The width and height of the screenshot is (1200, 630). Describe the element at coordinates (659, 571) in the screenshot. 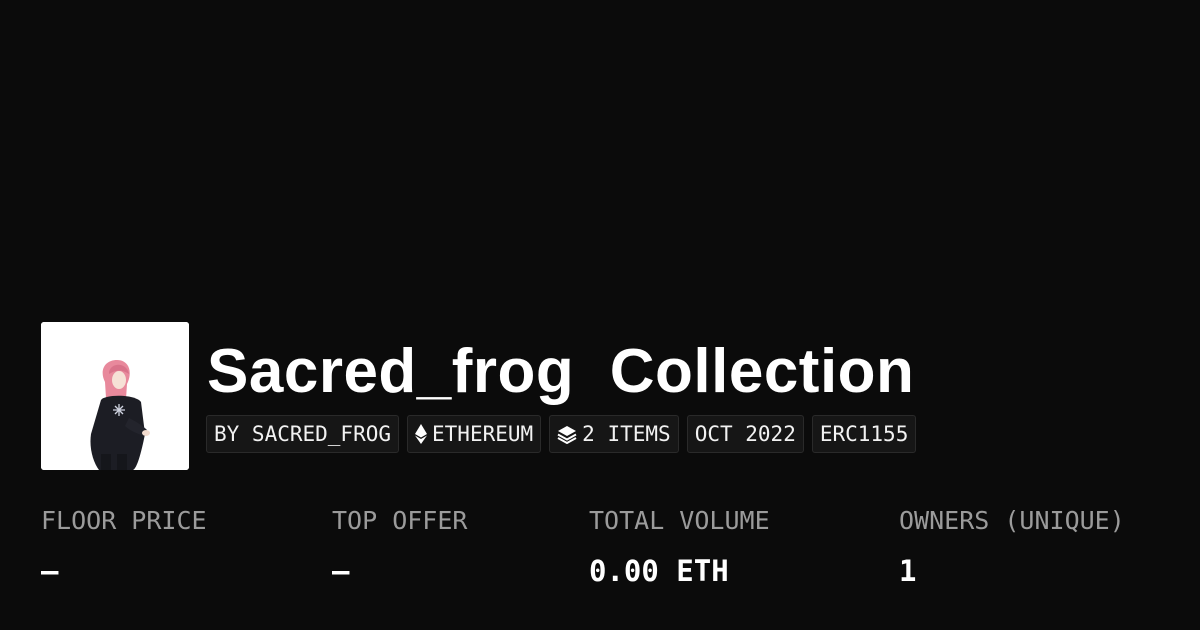

I see `total-volume-value: 0.00 ETH` at that location.